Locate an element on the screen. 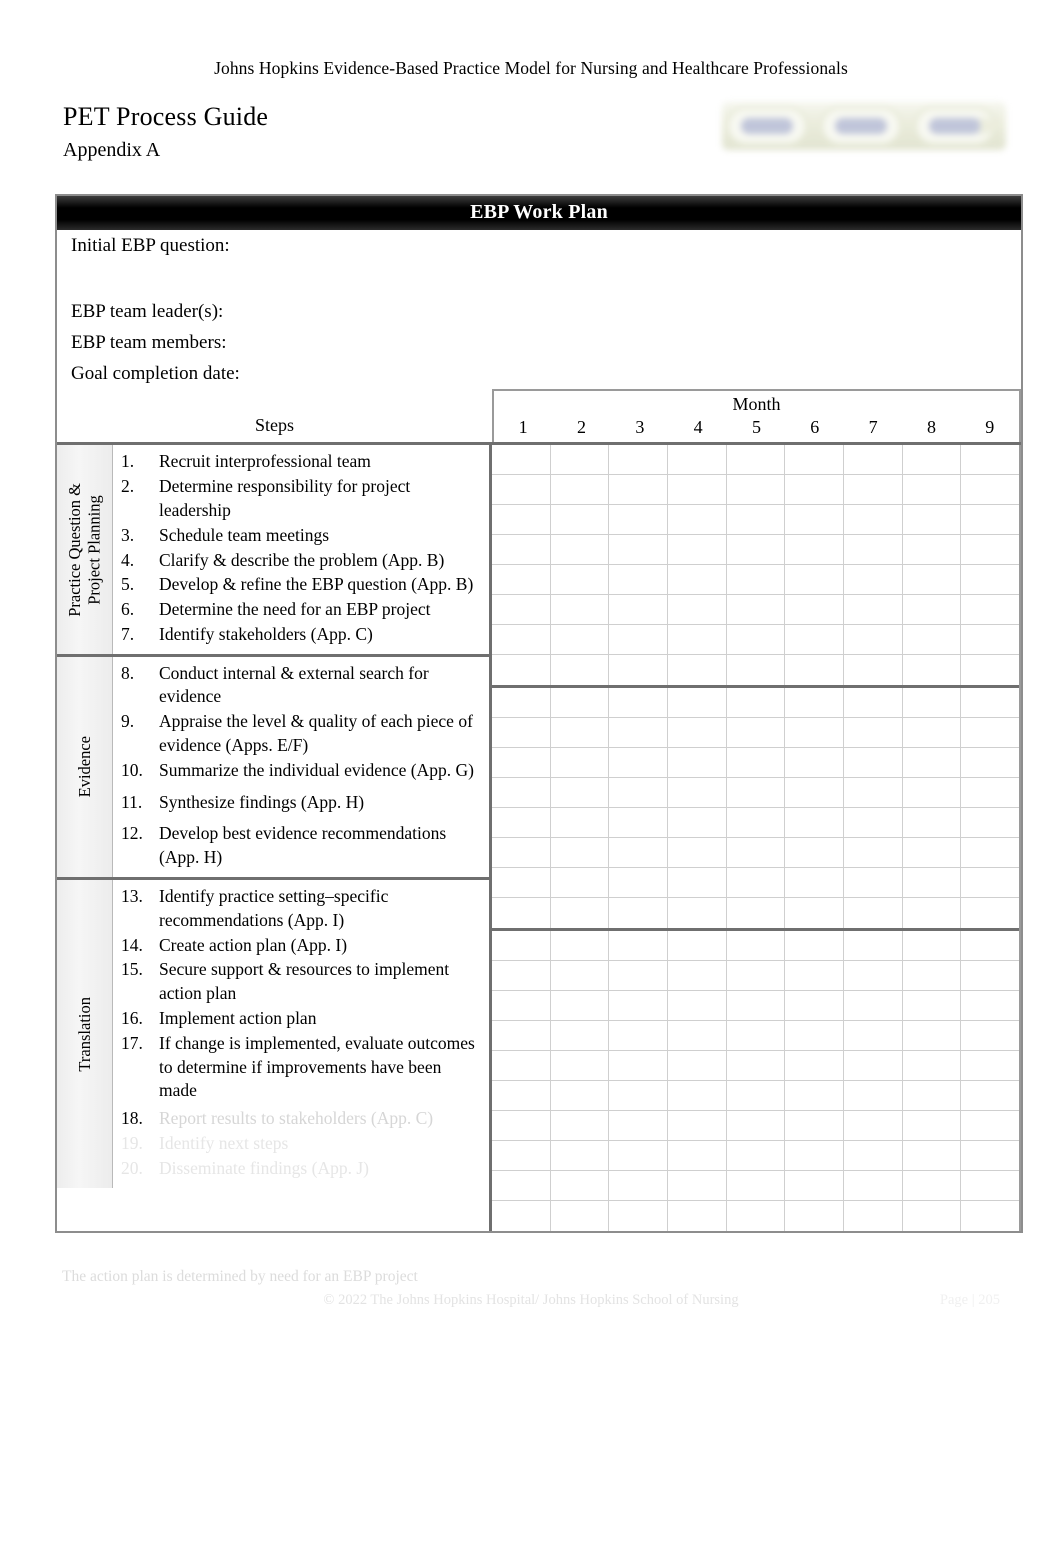 The image size is (1062, 1556). field-goal-completion-date: Goal completion date: is located at coordinates (539, 373).